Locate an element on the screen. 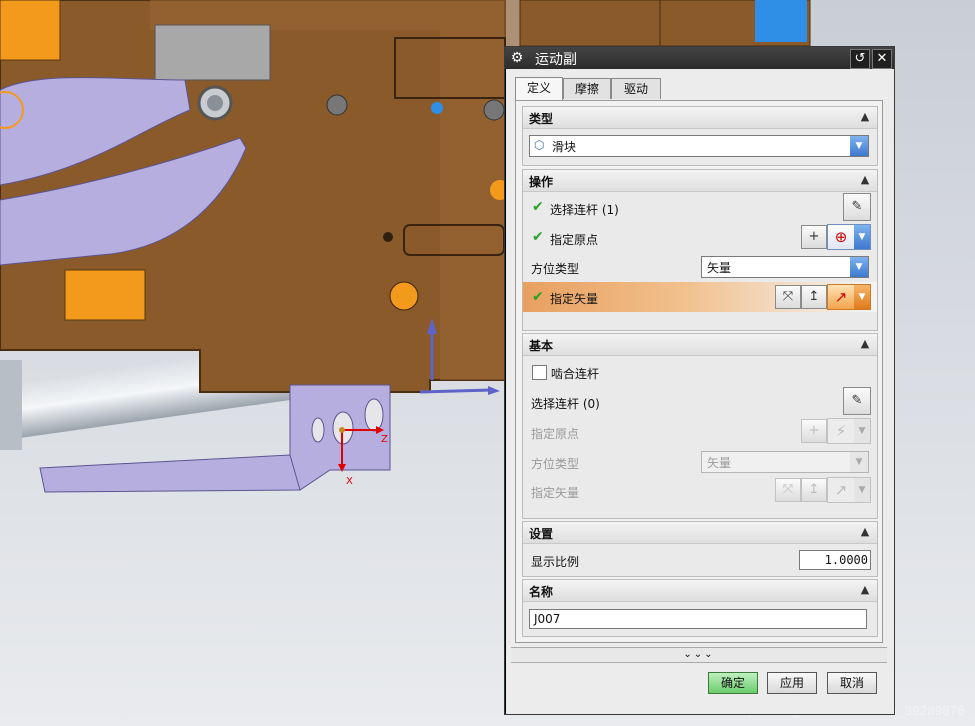 The image size is (975, 726). specify-vector-label: 指定矢量 is located at coordinates (574, 299).